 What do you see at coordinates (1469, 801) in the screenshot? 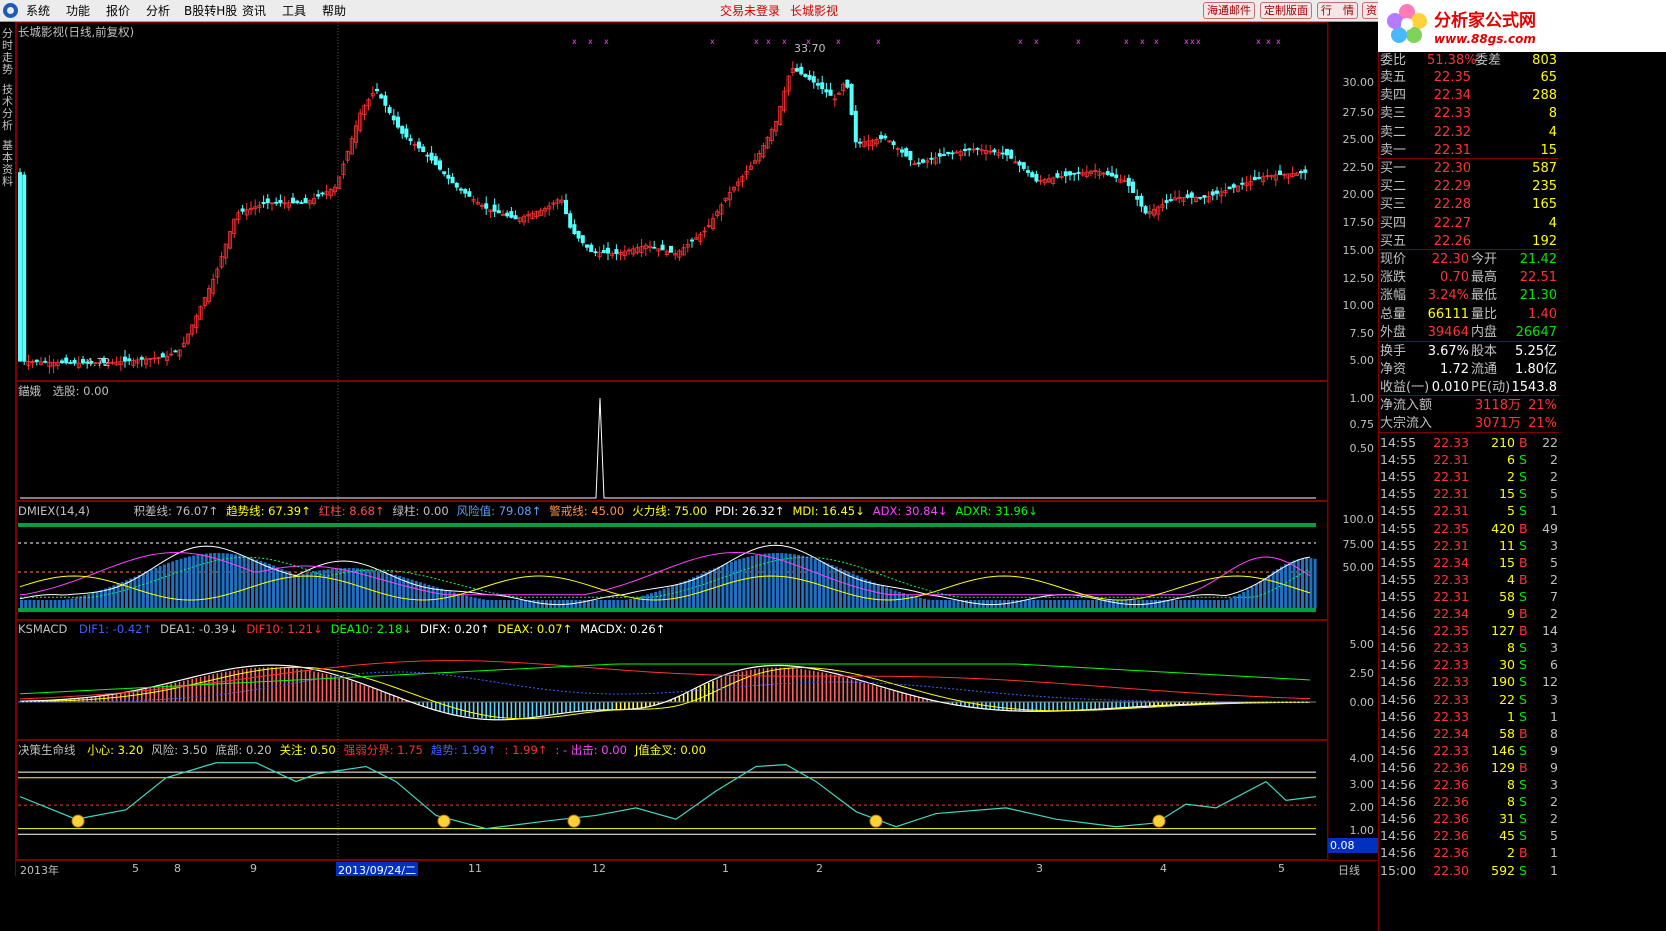
I see `tick-row: 14:56 22.36 8 S 2` at bounding box center [1469, 801].